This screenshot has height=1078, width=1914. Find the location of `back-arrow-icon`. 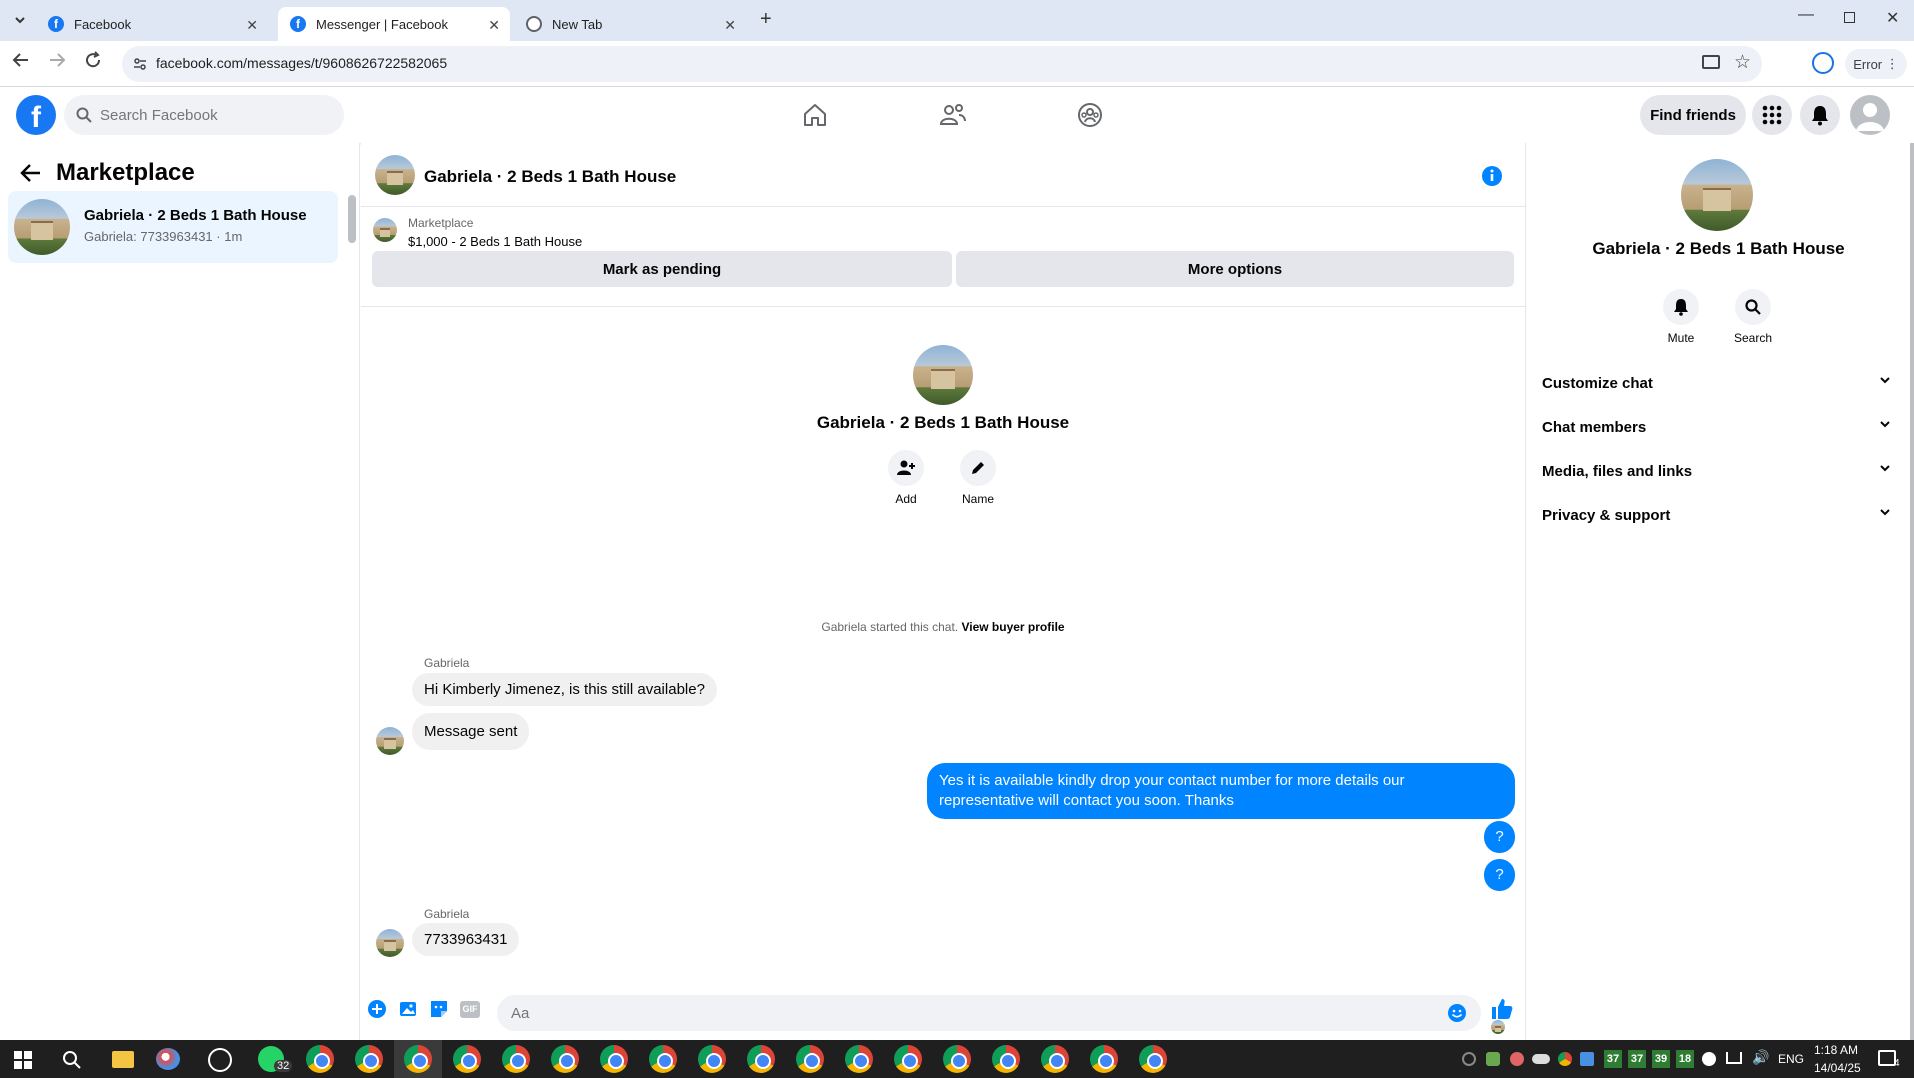

back-arrow-icon is located at coordinates (31, 173).